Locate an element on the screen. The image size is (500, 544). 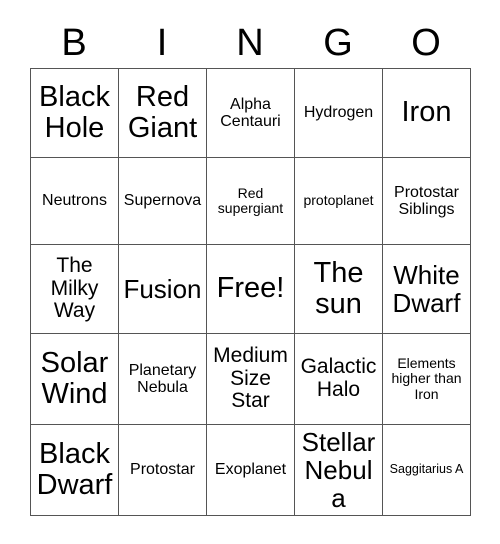
bingo-cell-label: Black Dwarf is located at coordinates (74, 469).